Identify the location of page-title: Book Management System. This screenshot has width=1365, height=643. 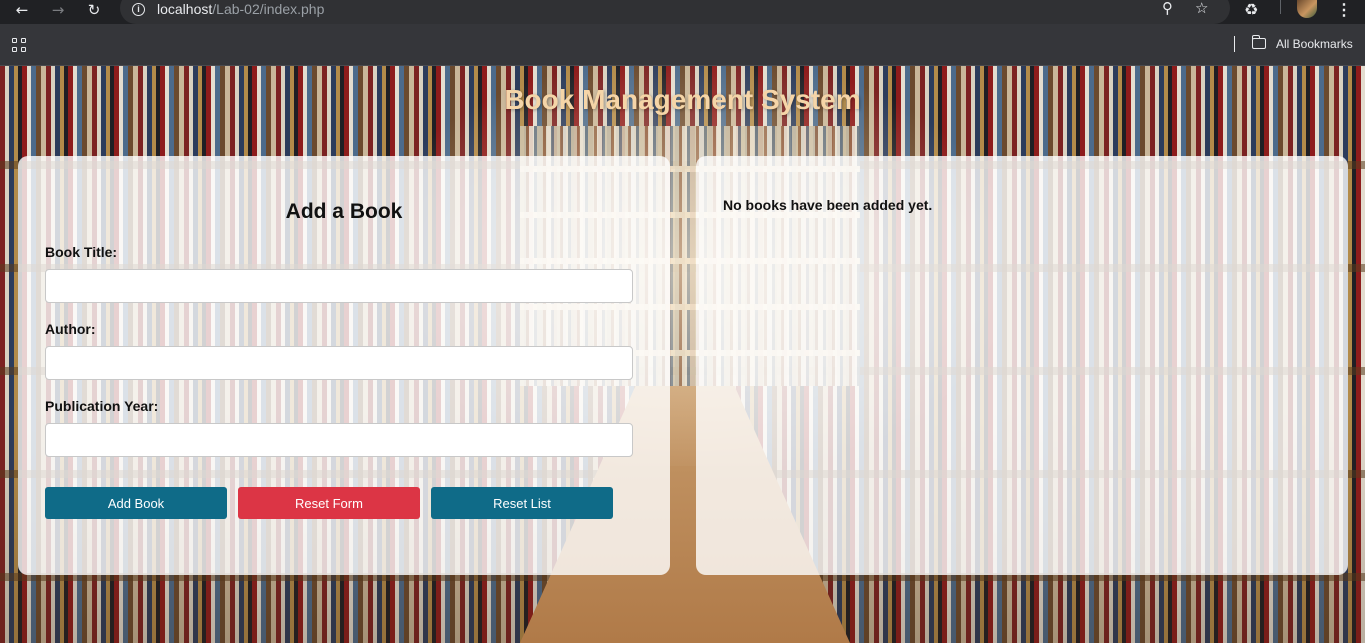
(682, 99).